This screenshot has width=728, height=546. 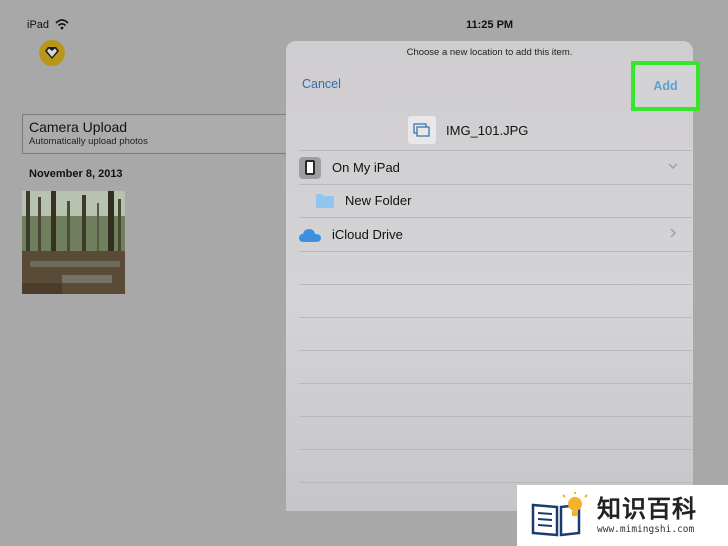 What do you see at coordinates (367, 234) in the screenshot?
I see `location-label: iCloud Drive` at bounding box center [367, 234].